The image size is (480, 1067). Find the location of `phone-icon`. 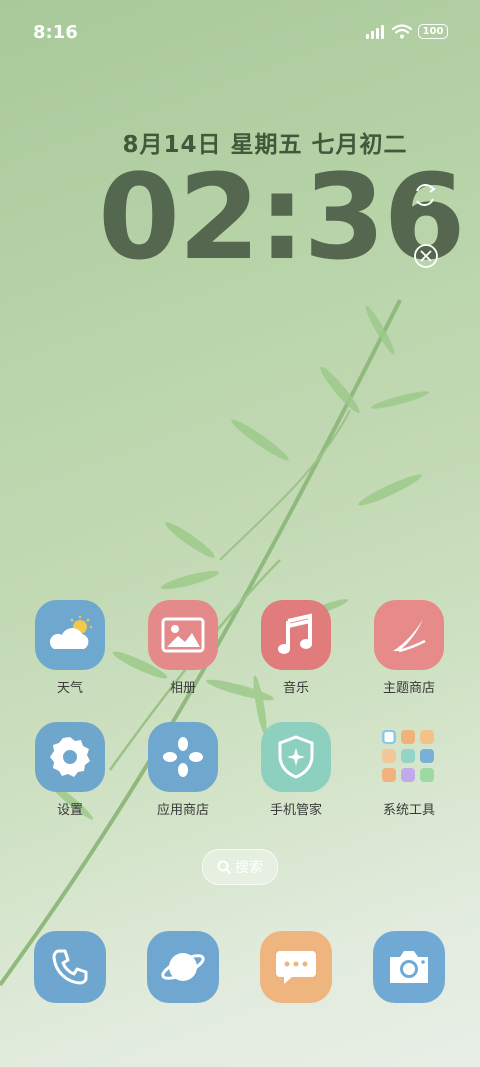

phone-icon is located at coordinates (70, 967).